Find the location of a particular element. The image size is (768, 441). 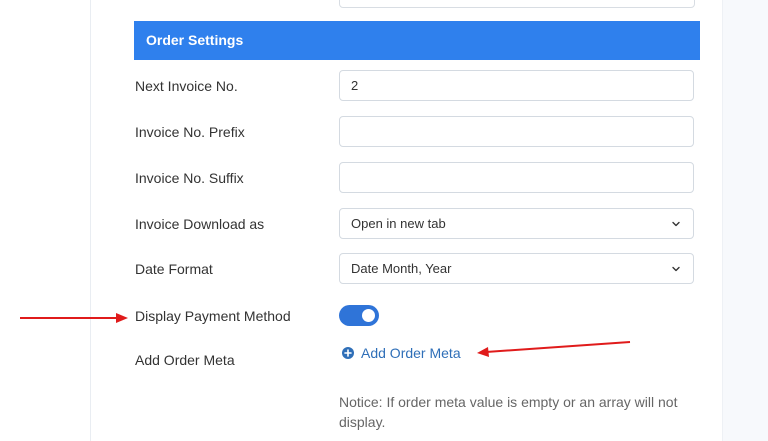

plus-circle-icon is located at coordinates (348, 353).